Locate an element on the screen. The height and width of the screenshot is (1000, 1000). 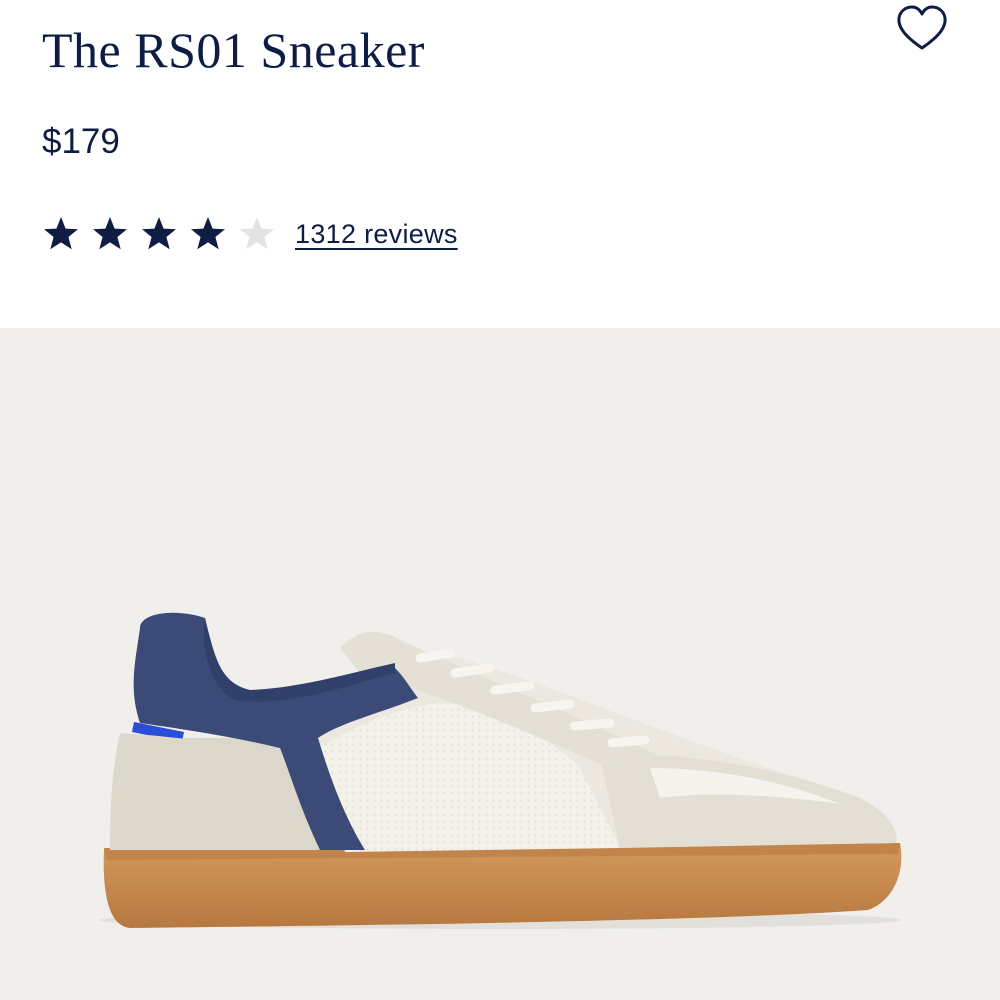
reviews-link: 1312 reviews is located at coordinates (376, 234).